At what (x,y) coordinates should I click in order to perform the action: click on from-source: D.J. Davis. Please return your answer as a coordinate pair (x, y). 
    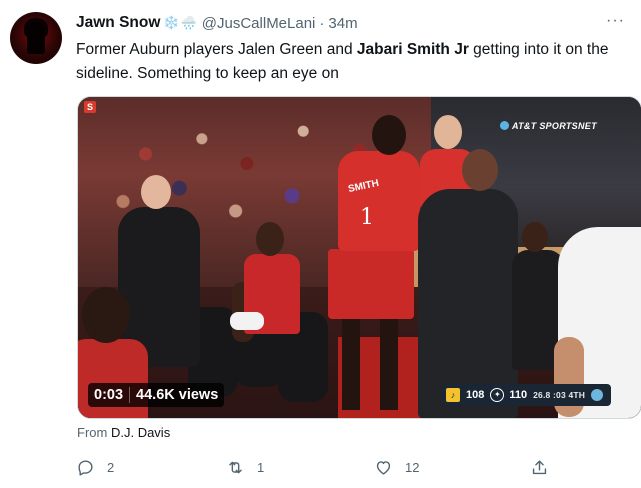
    Looking at the image, I should click on (140, 432).